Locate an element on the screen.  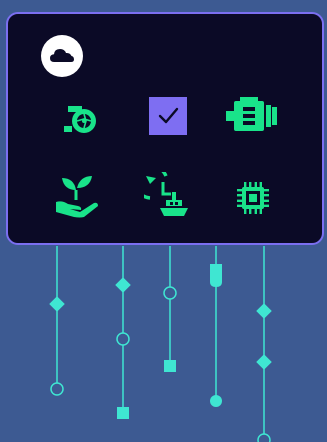
dot-marker is located at coordinates (216, 401).